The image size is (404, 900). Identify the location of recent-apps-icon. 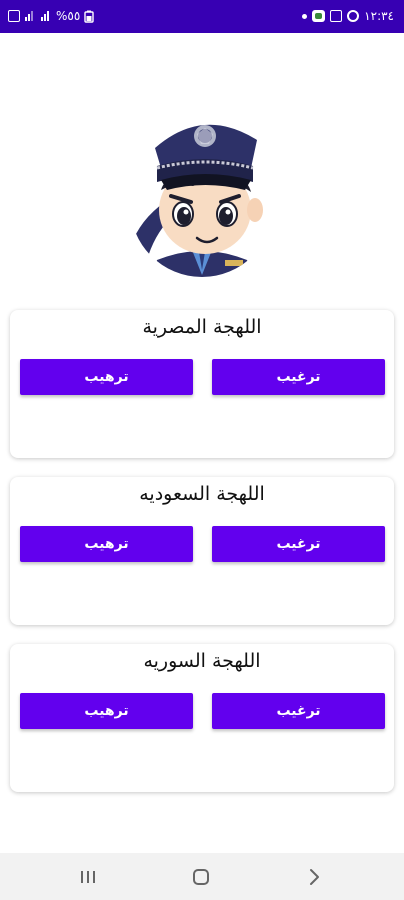
(88, 877).